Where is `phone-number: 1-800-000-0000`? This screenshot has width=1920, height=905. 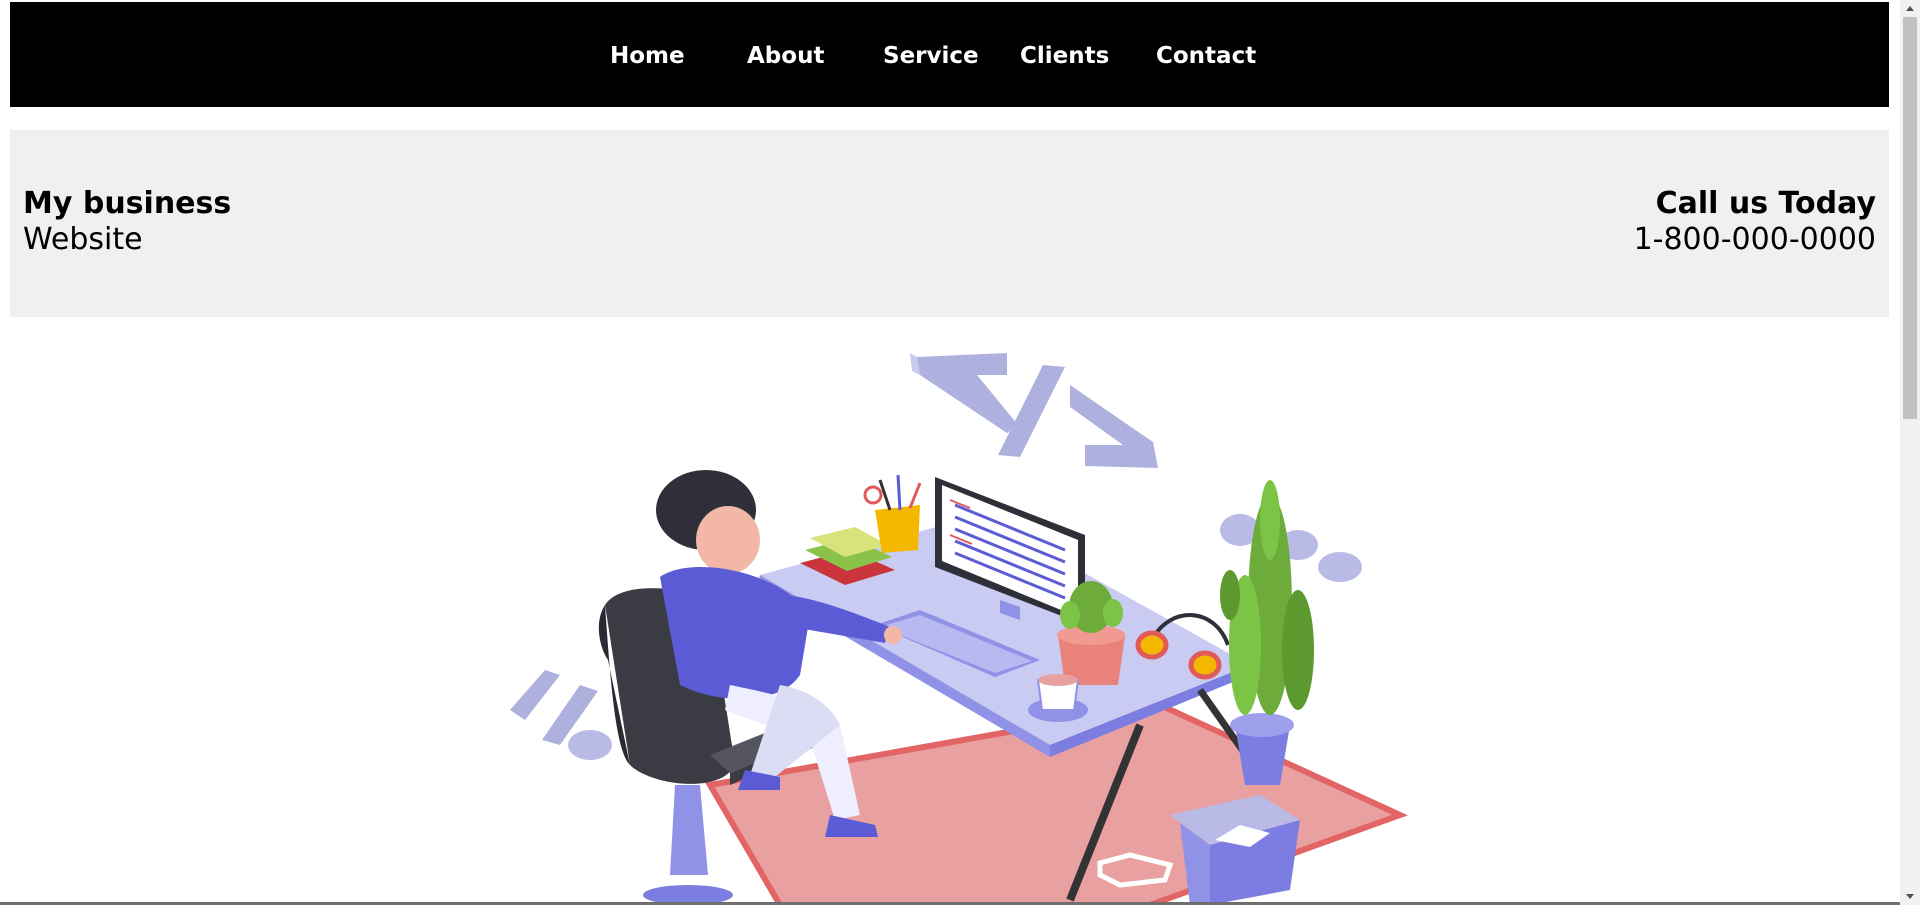
phone-number: 1-800-000-0000 is located at coordinates (1754, 239).